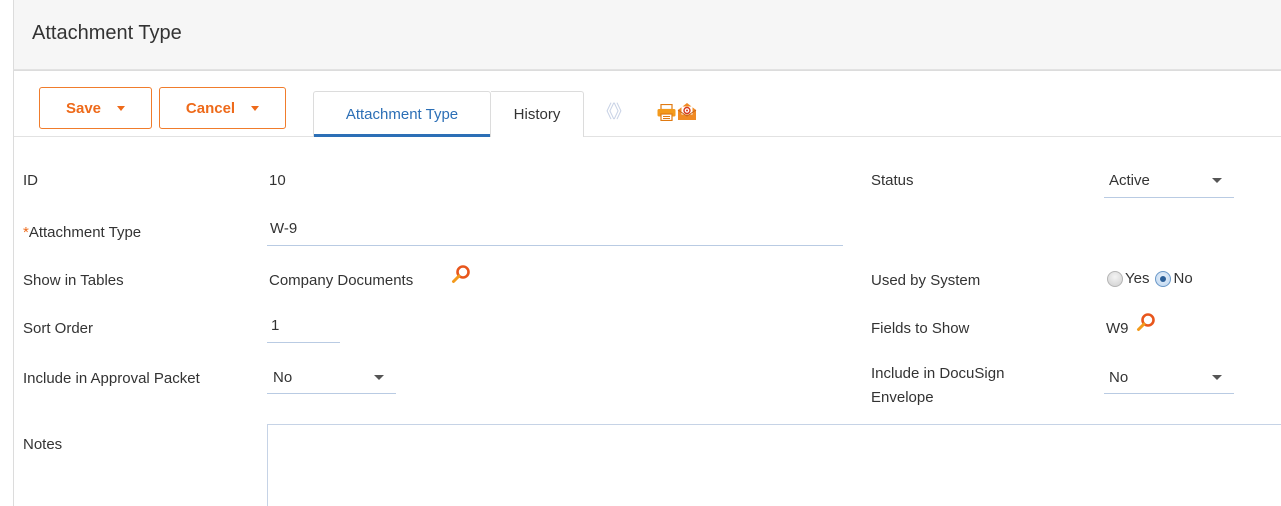 The width and height of the screenshot is (1281, 506). I want to click on attachment-type-value: W-9, so click(284, 228).